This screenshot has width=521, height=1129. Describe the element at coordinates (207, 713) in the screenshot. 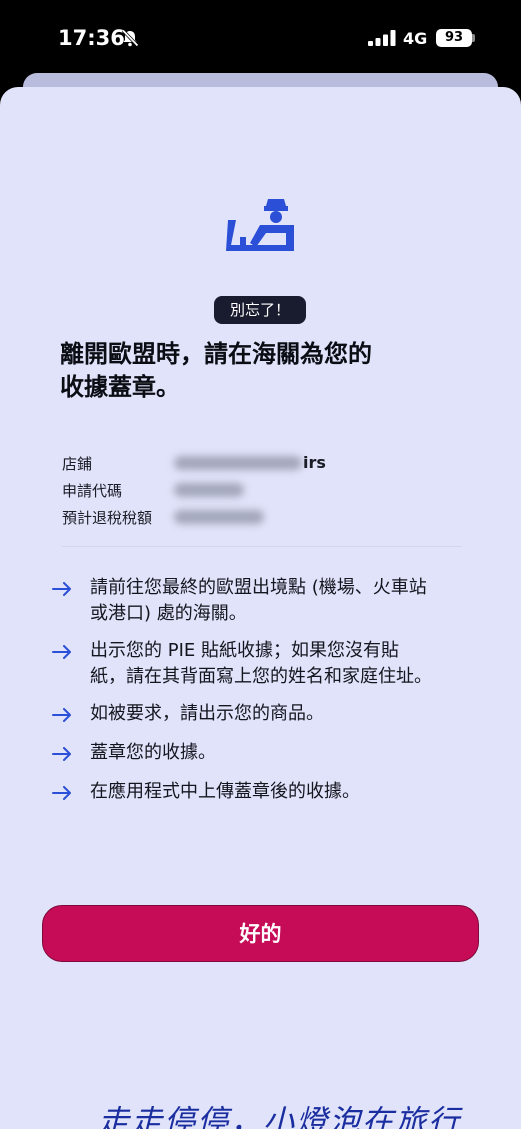

I see `step-text-line: 如被要求，請出示您的商品。` at that location.